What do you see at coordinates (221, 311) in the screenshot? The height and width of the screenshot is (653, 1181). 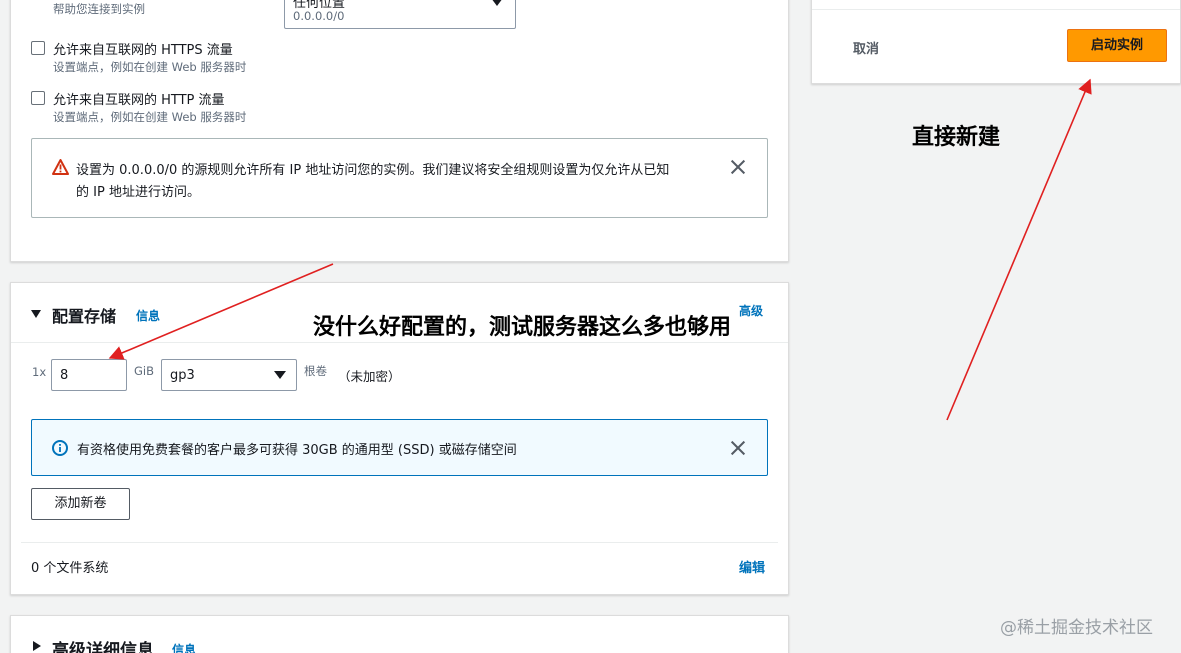 I see `arrow-to-size-input` at bounding box center [221, 311].